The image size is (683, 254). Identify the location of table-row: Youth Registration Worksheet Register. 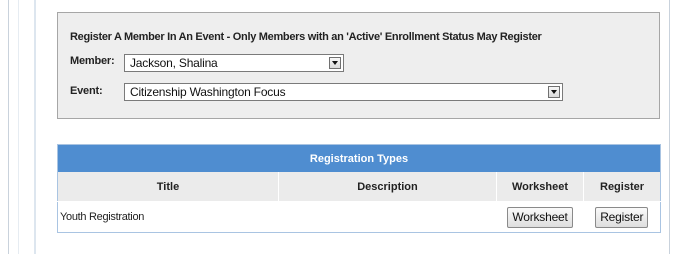
(359, 217).